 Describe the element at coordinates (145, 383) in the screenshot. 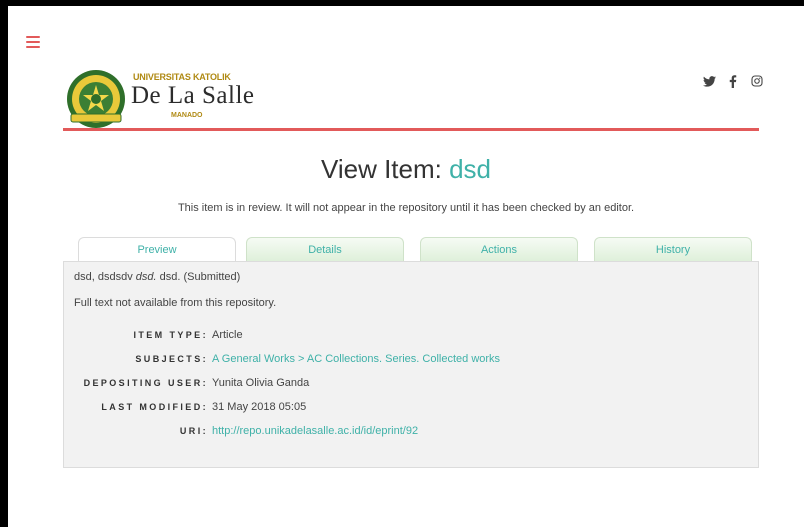

I see `metadata-label: DEPOSITING USER:` at that location.